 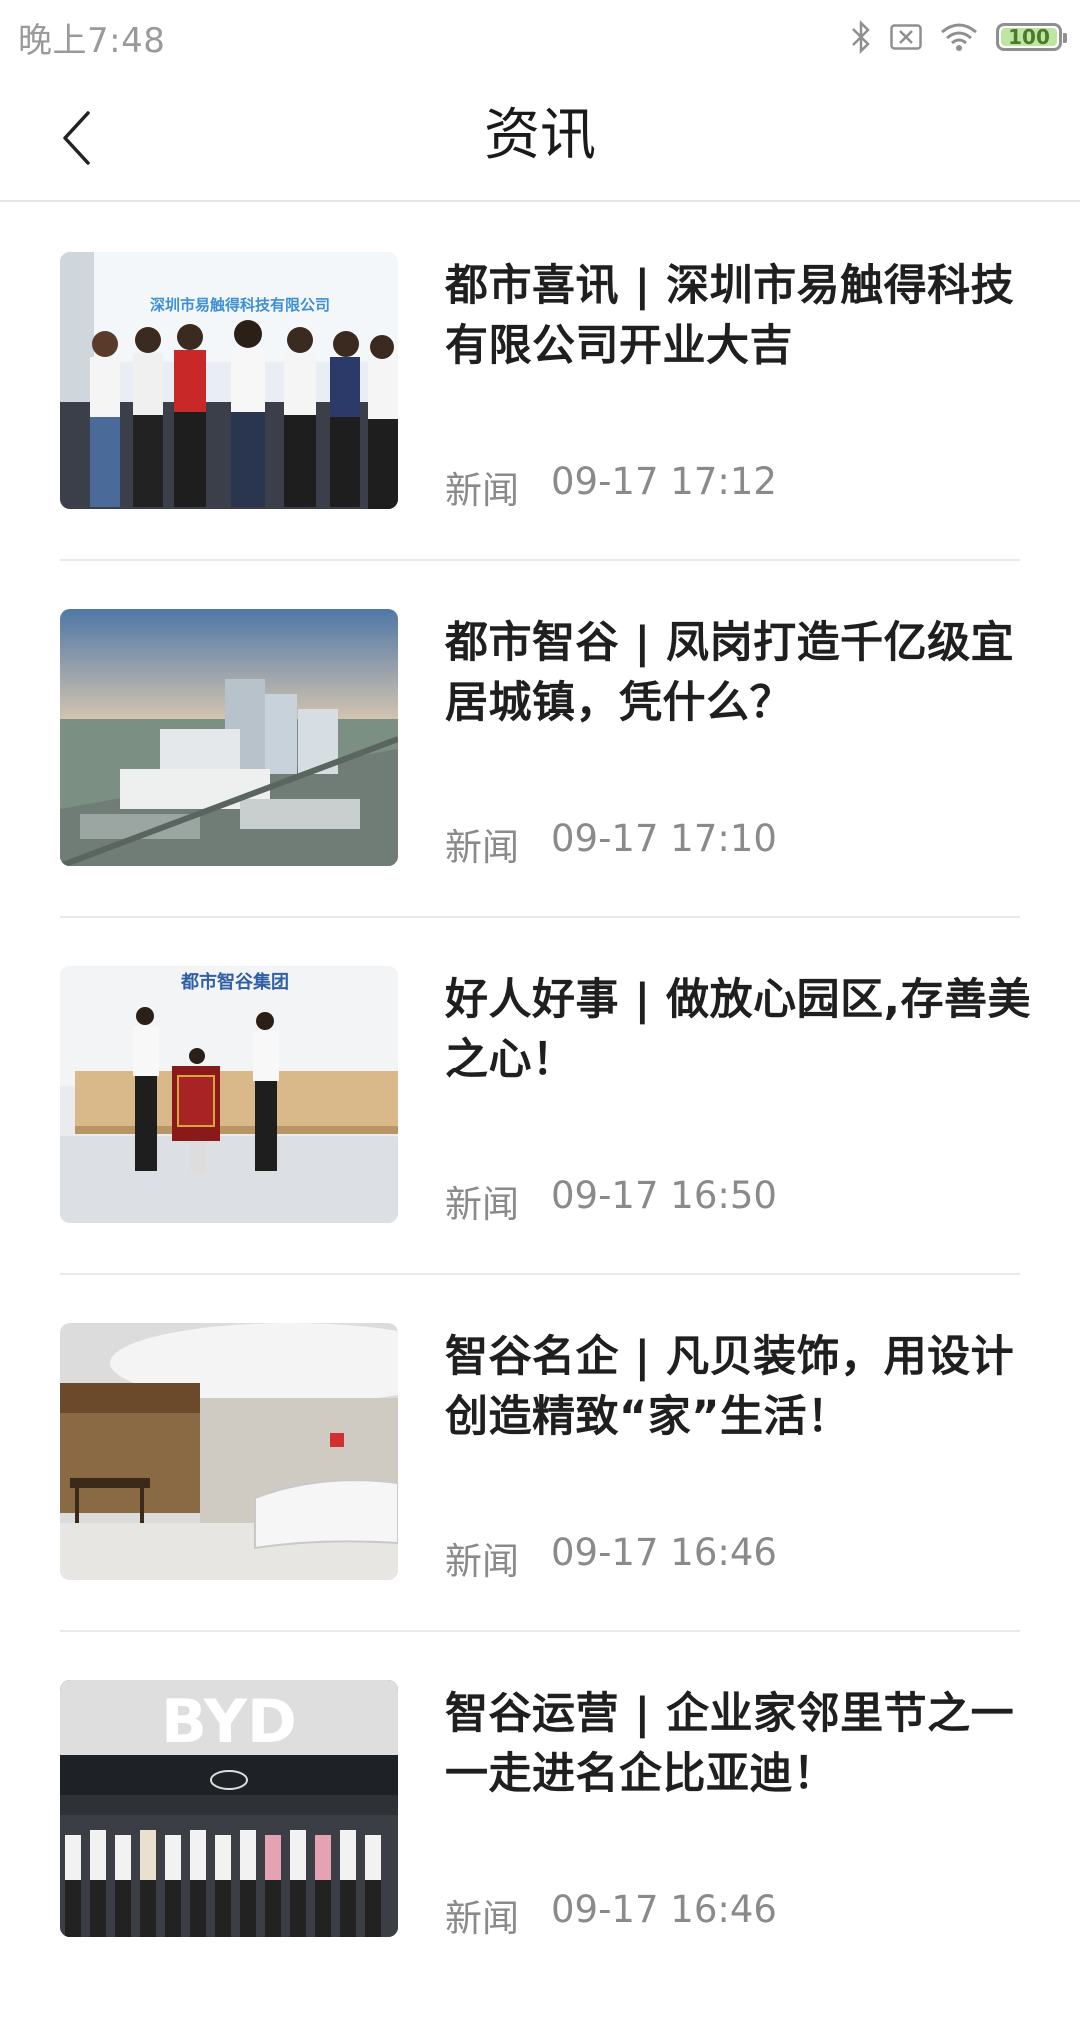 I want to click on status-icons: 100, so click(x=958, y=37).